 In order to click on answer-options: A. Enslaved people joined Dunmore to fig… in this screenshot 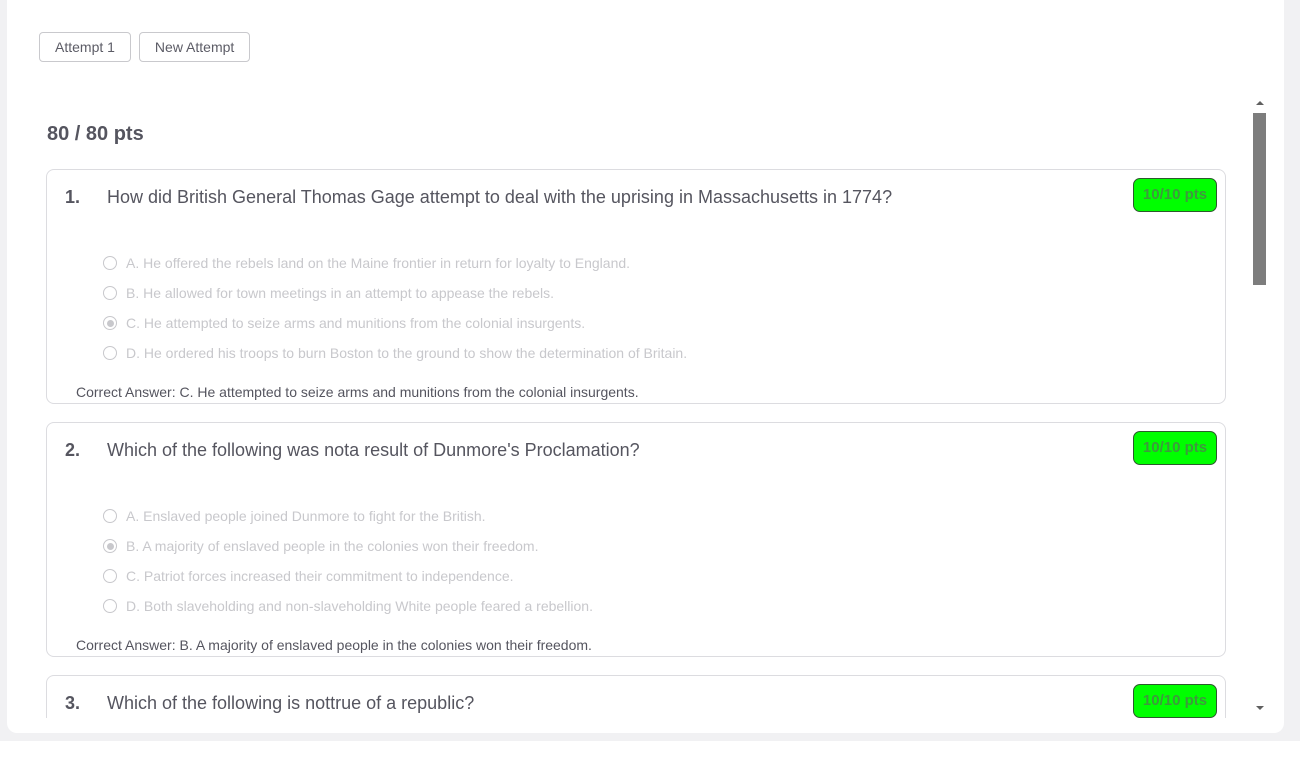, I will do `click(348, 561)`.